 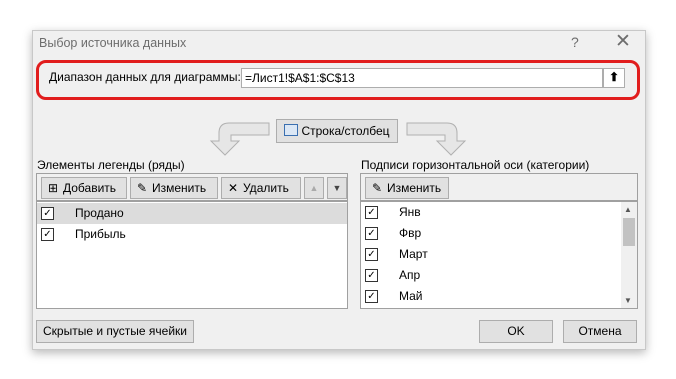 I want to click on scroll-down-icon: ▼, so click(x=628, y=300).